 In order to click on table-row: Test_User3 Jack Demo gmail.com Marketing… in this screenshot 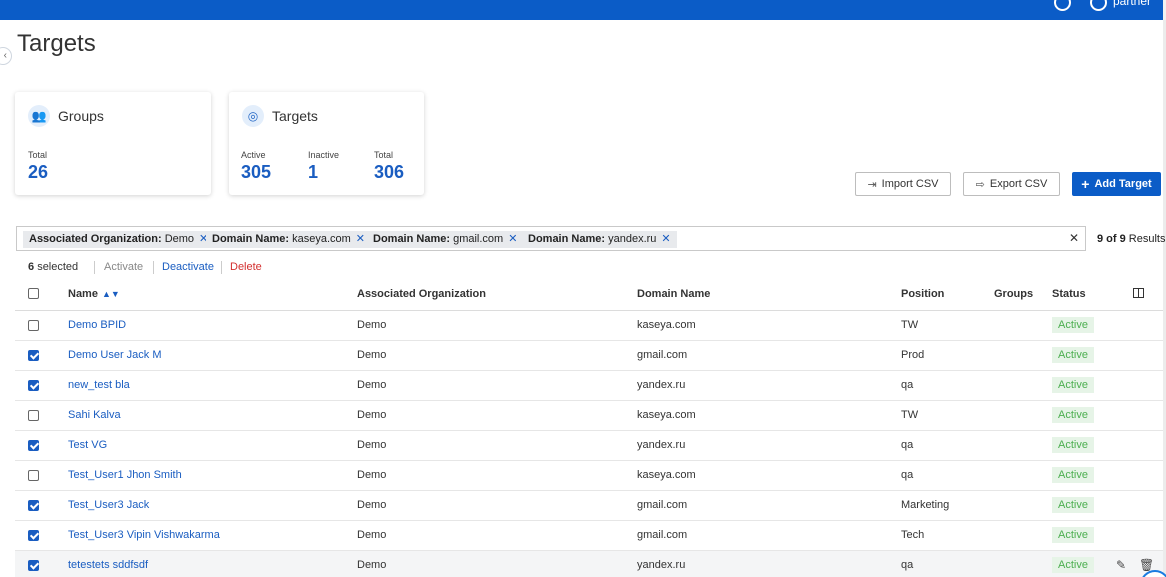, I will do `click(589, 506)`.